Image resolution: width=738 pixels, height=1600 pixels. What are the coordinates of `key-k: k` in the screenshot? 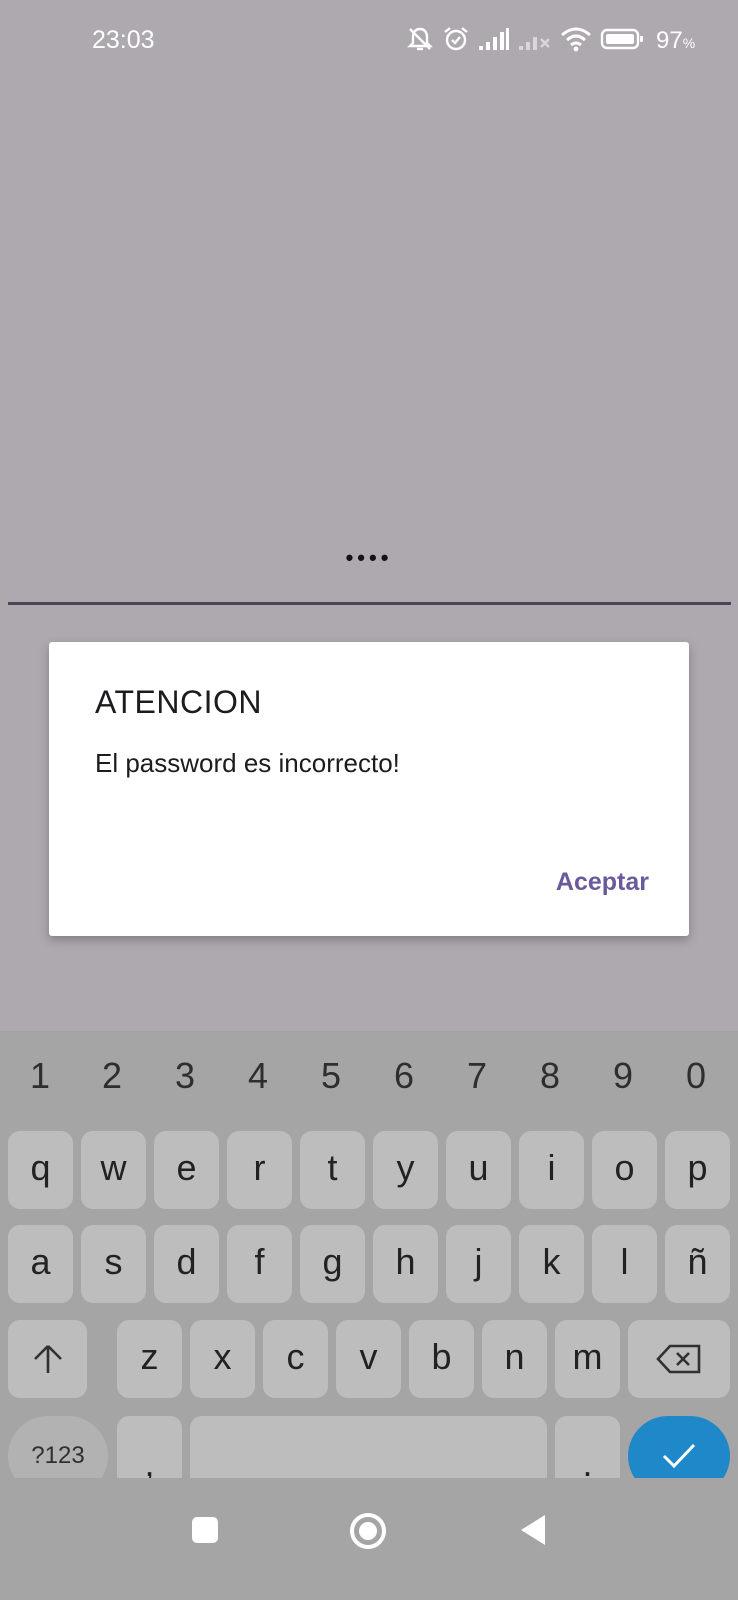 It's located at (551, 1264).